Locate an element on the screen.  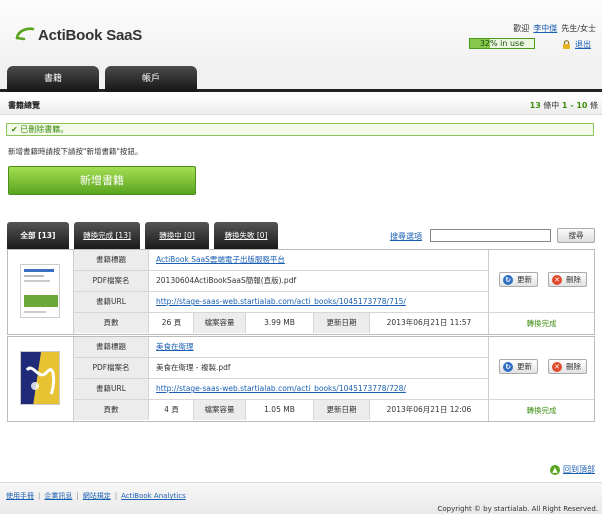
search-input is located at coordinates (490, 235).